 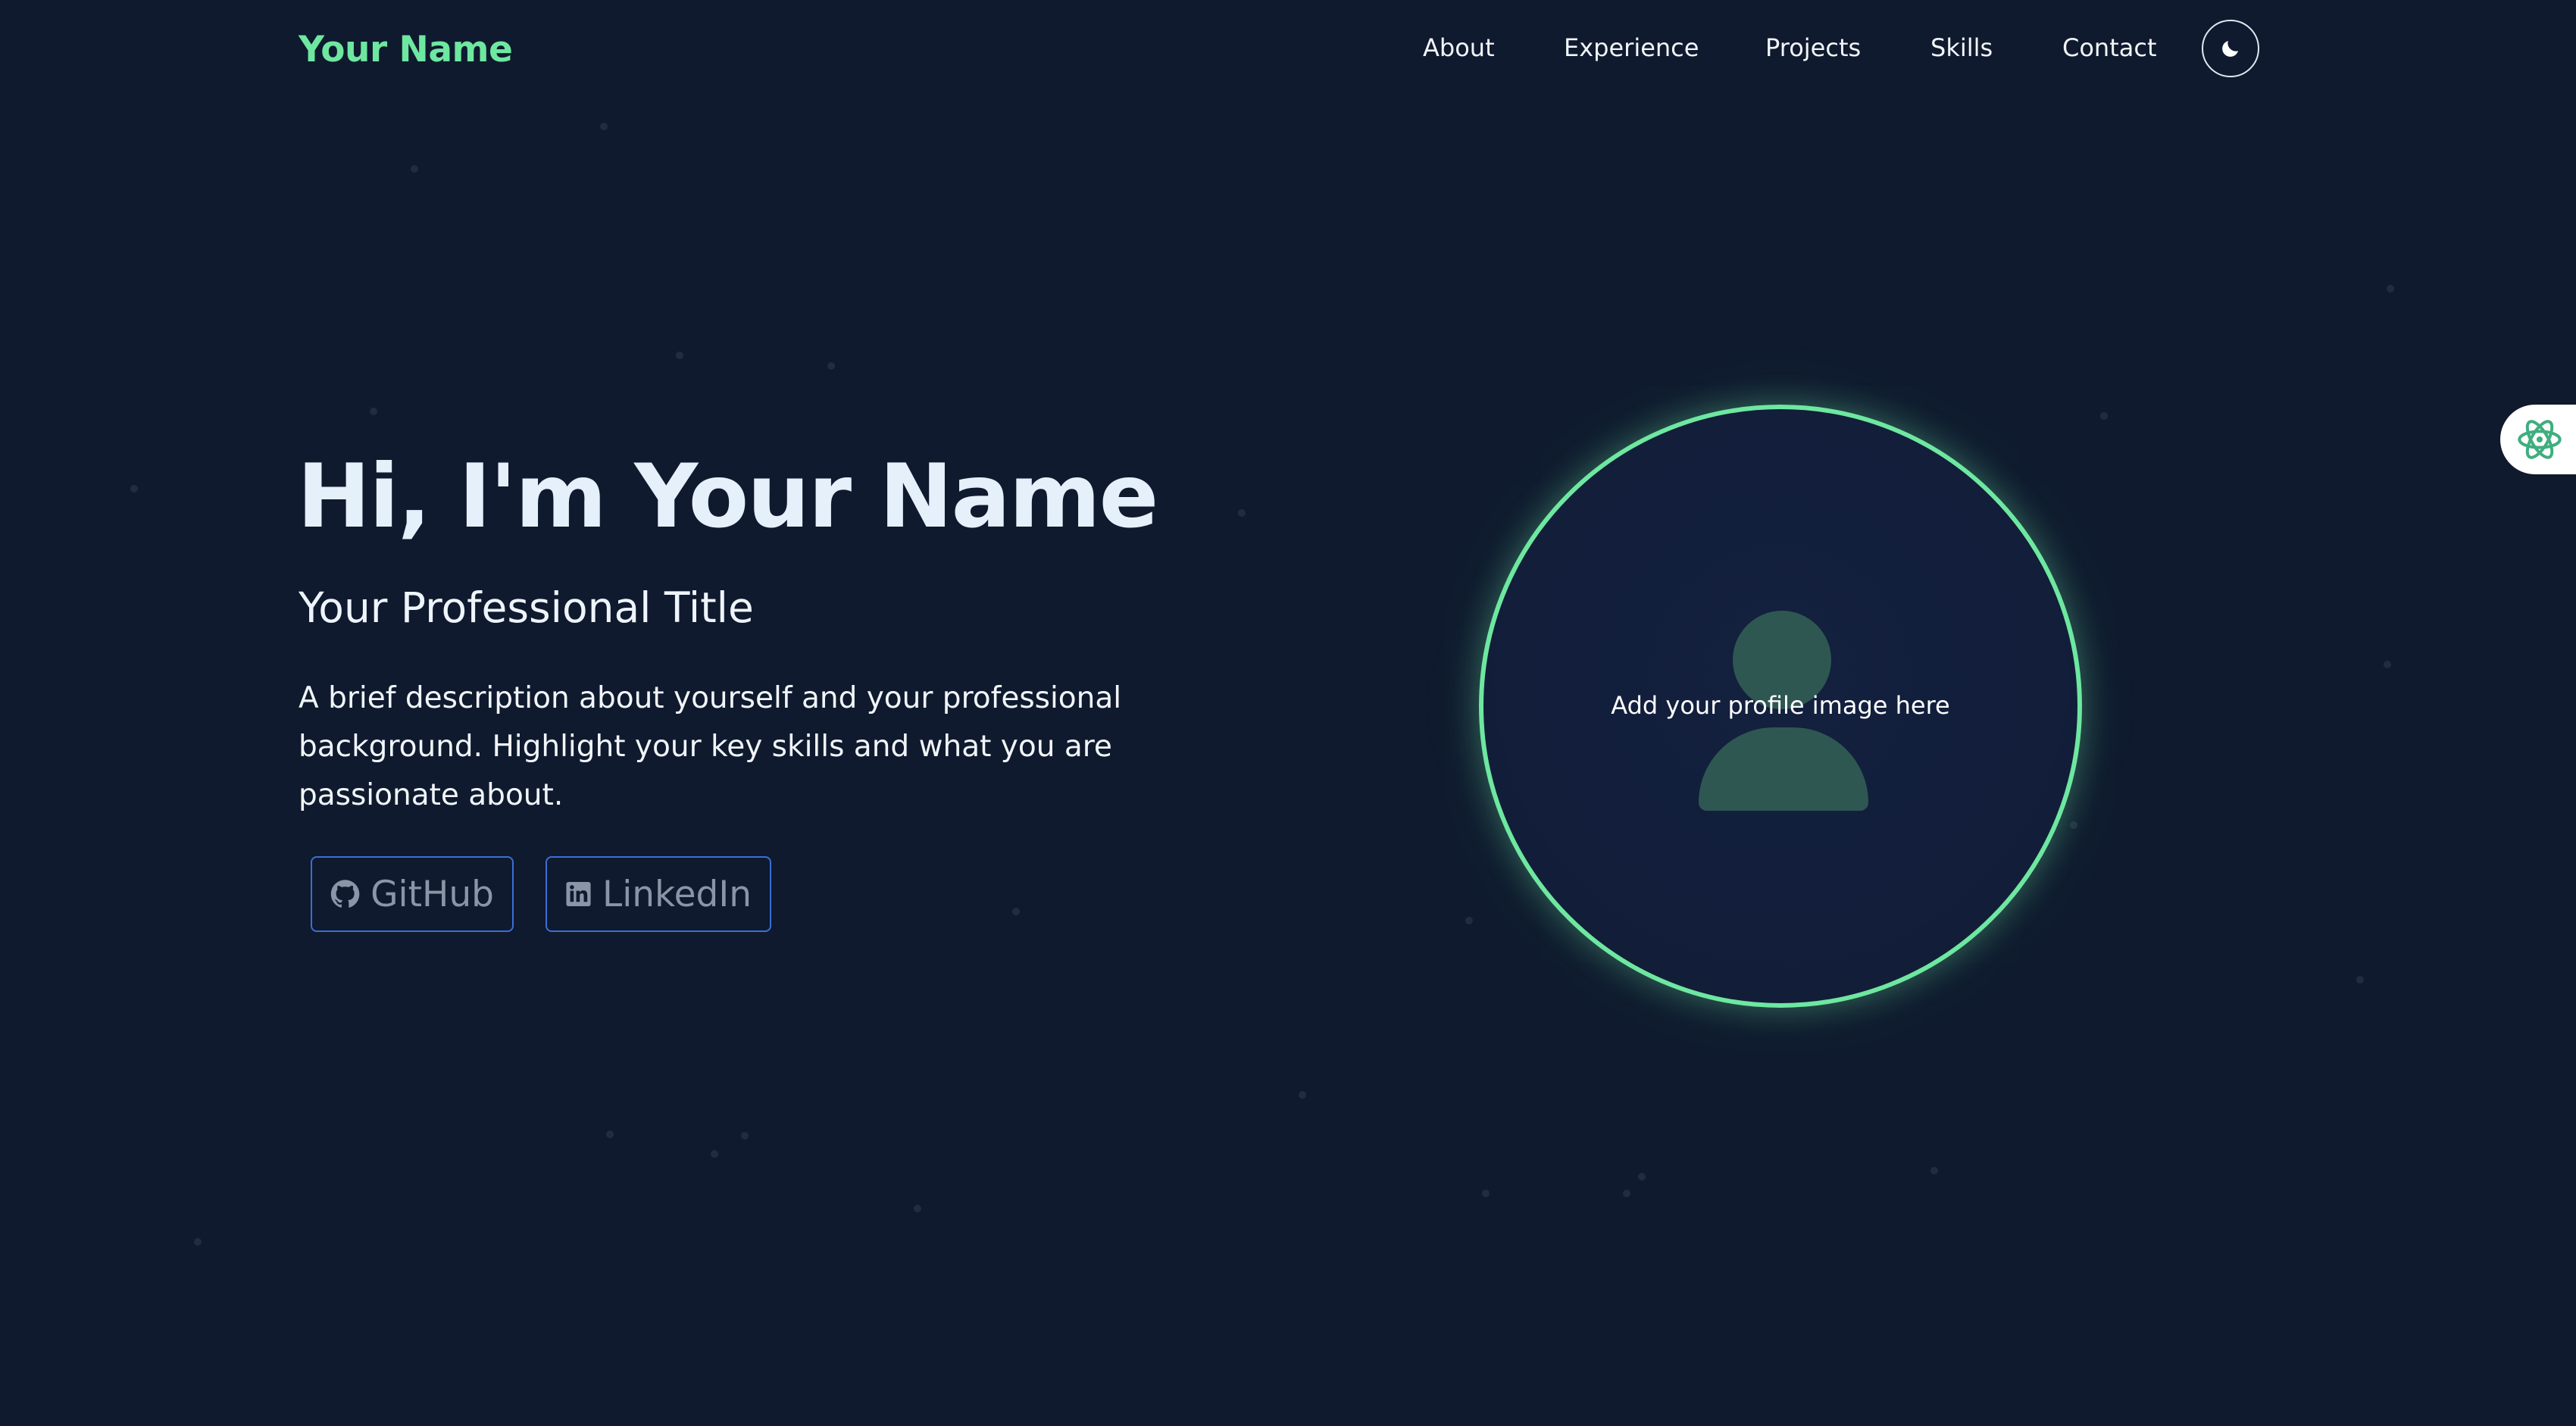 I want to click on nav-link-skills: Skills, so click(x=1962, y=48).